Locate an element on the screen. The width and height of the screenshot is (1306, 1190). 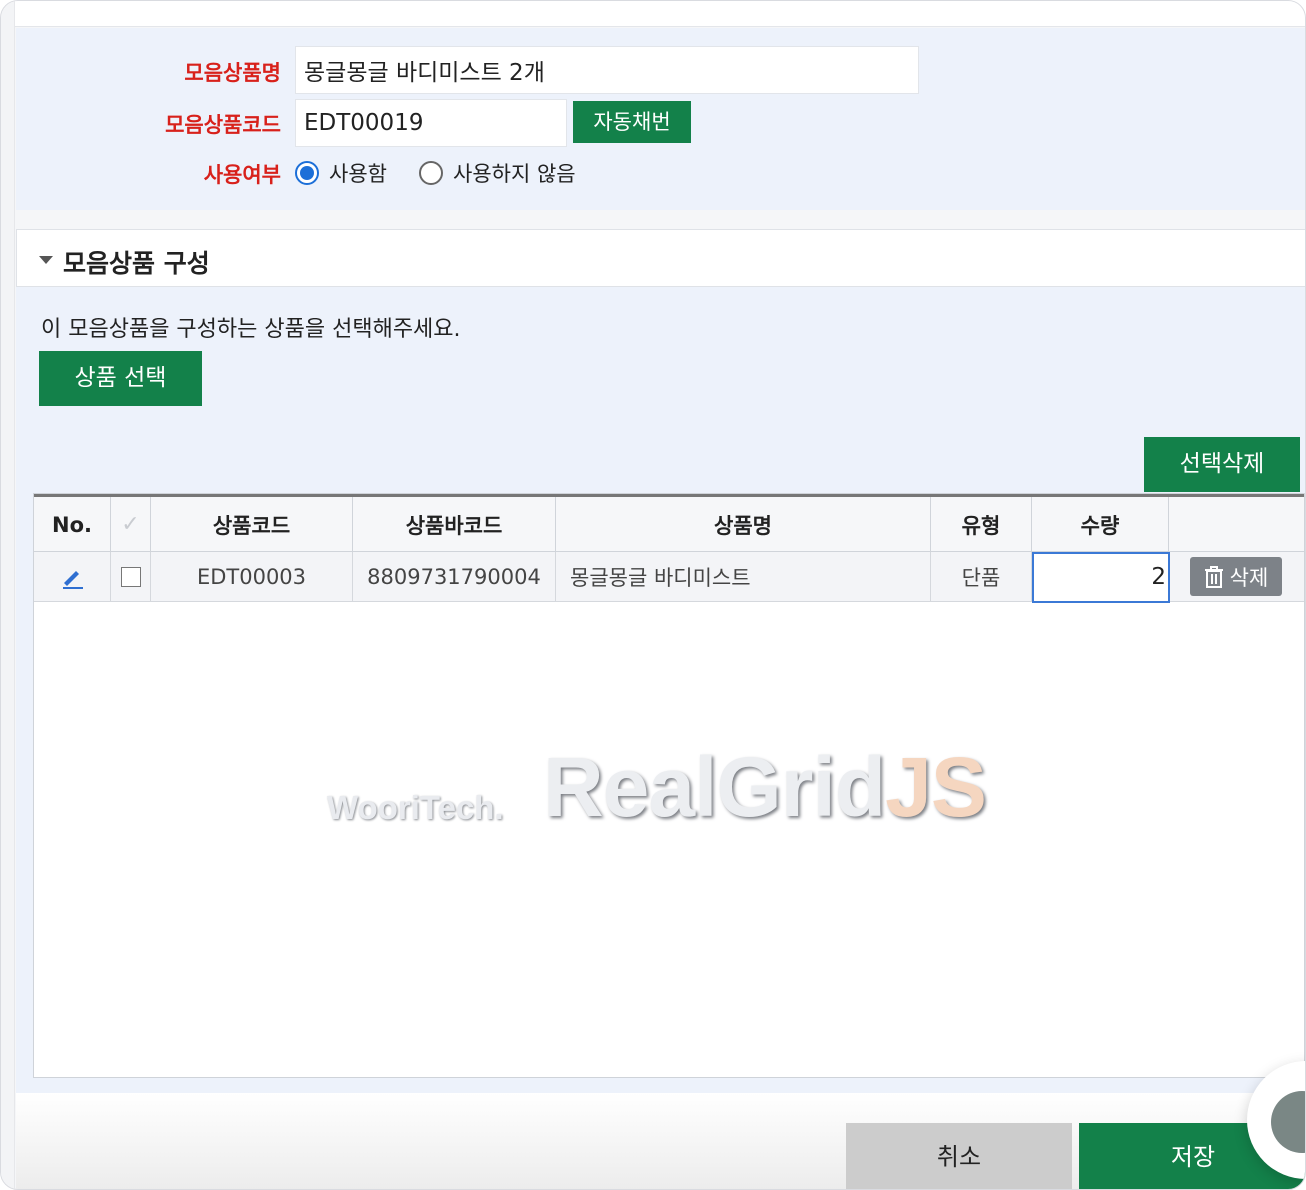
row-checkbox is located at coordinates (130, 577).